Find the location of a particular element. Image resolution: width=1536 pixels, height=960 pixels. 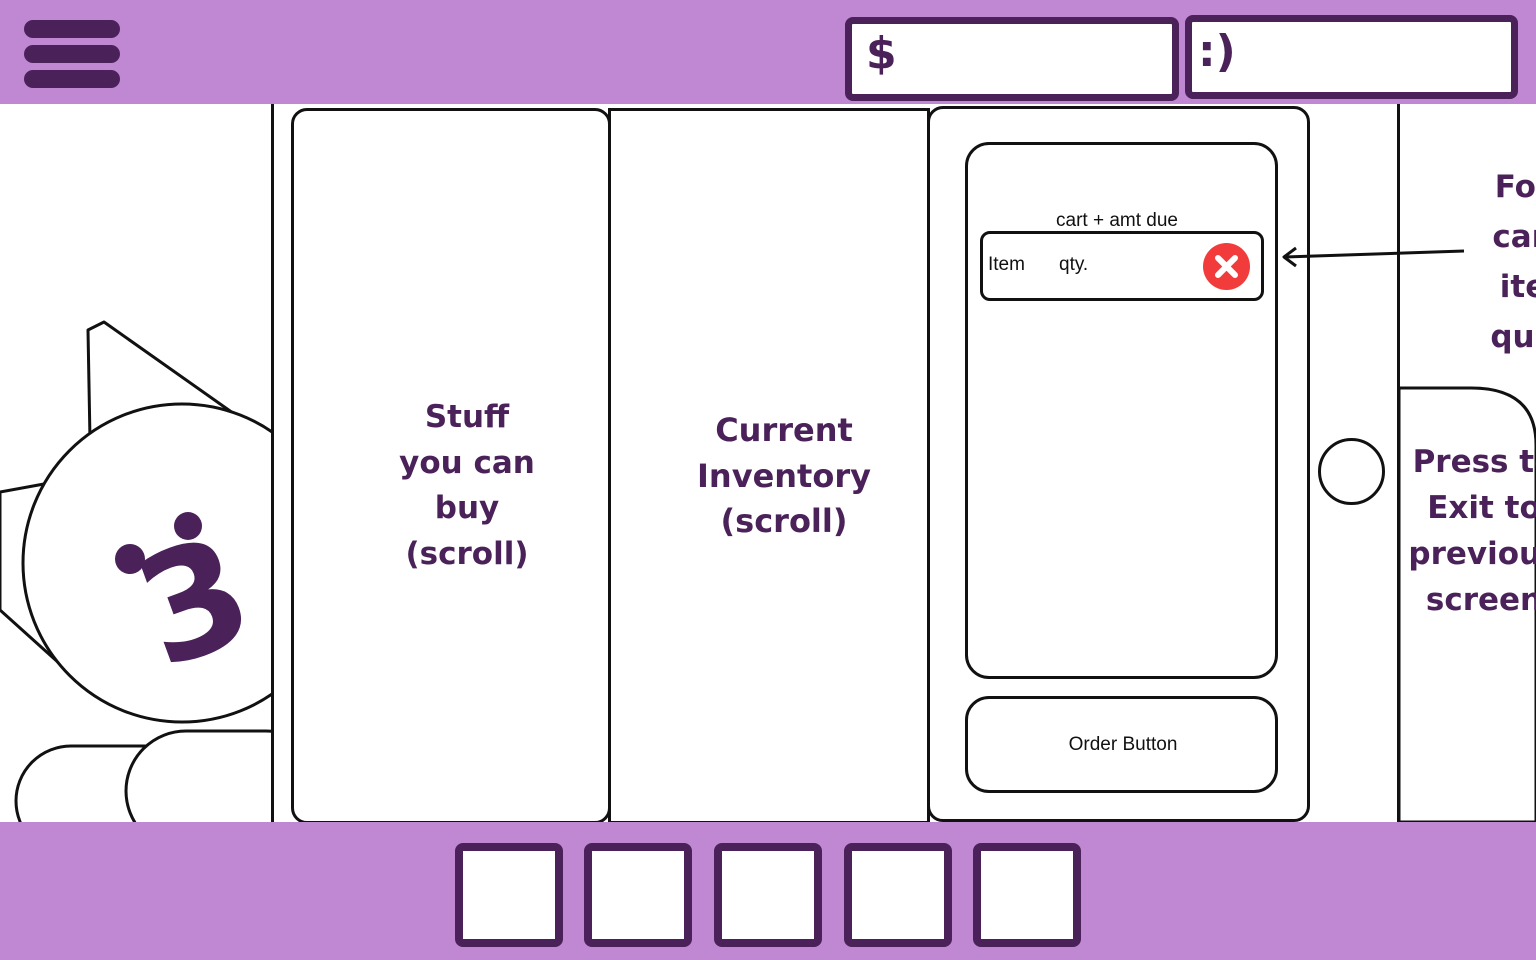

order-button-label: Order Button is located at coordinates (1123, 744).